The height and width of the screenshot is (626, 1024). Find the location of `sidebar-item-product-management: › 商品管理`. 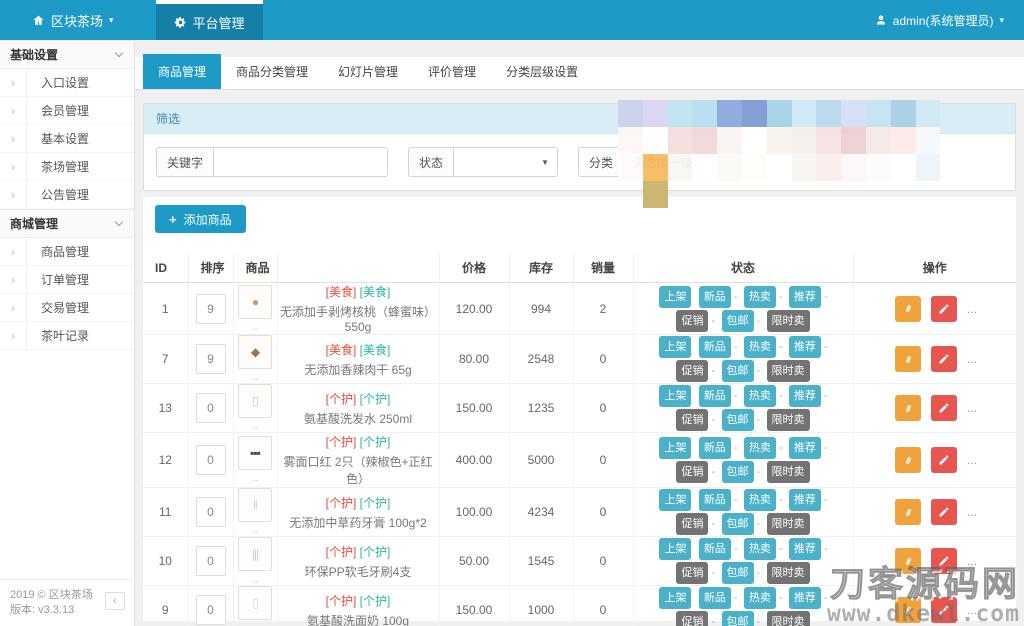

sidebar-item-product-management: › 商品管理 is located at coordinates (67, 252).